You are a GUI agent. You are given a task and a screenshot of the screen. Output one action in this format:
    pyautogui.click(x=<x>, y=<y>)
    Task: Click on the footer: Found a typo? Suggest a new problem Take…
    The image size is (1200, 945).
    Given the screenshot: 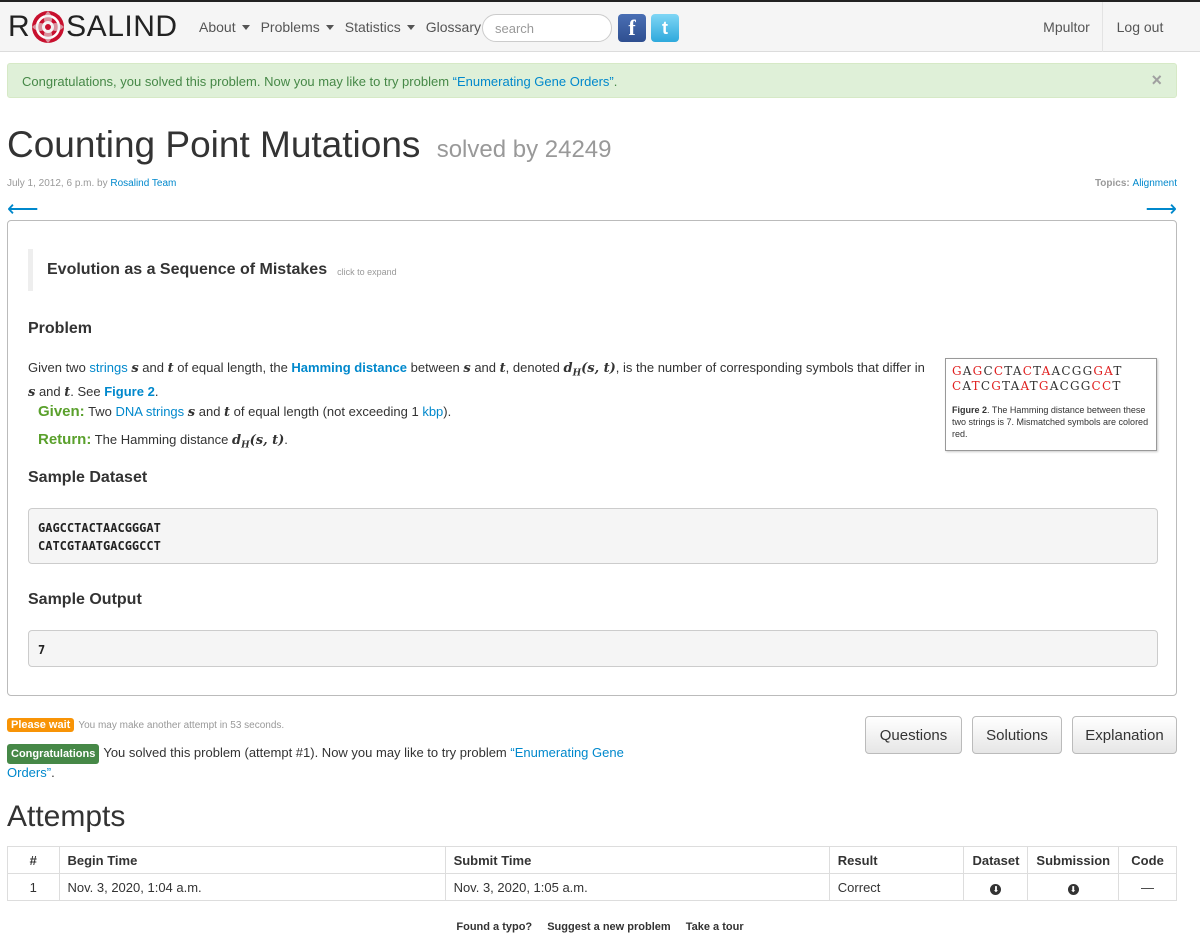 What is the action you would take?
    pyautogui.click(x=600, y=927)
    